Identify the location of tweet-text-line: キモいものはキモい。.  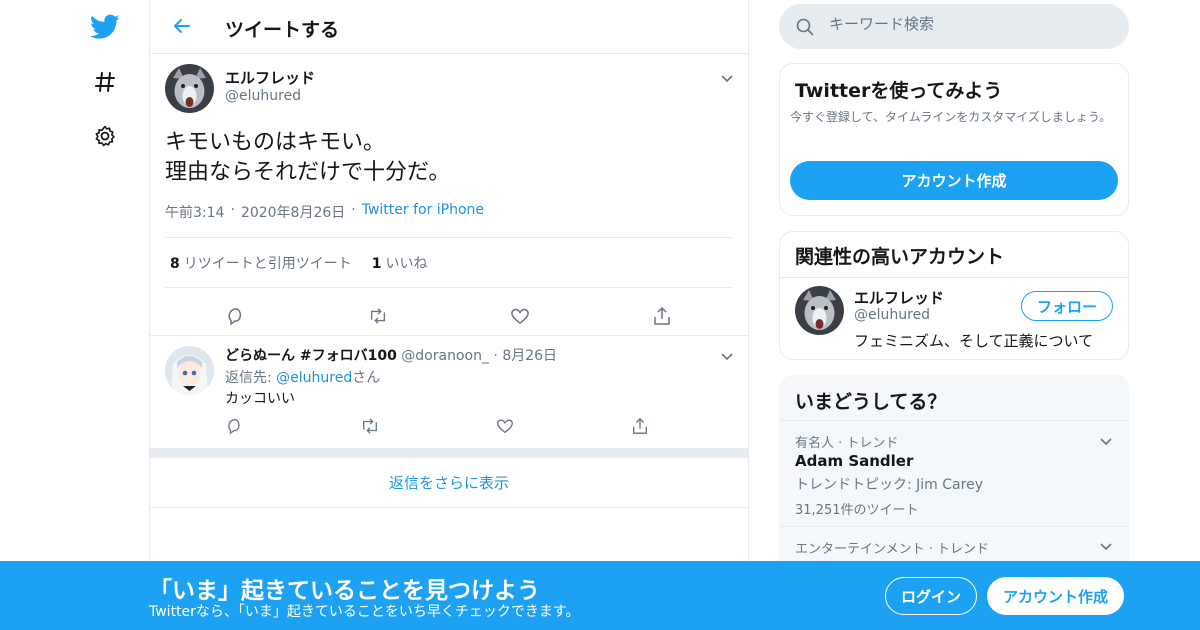
(275, 142).